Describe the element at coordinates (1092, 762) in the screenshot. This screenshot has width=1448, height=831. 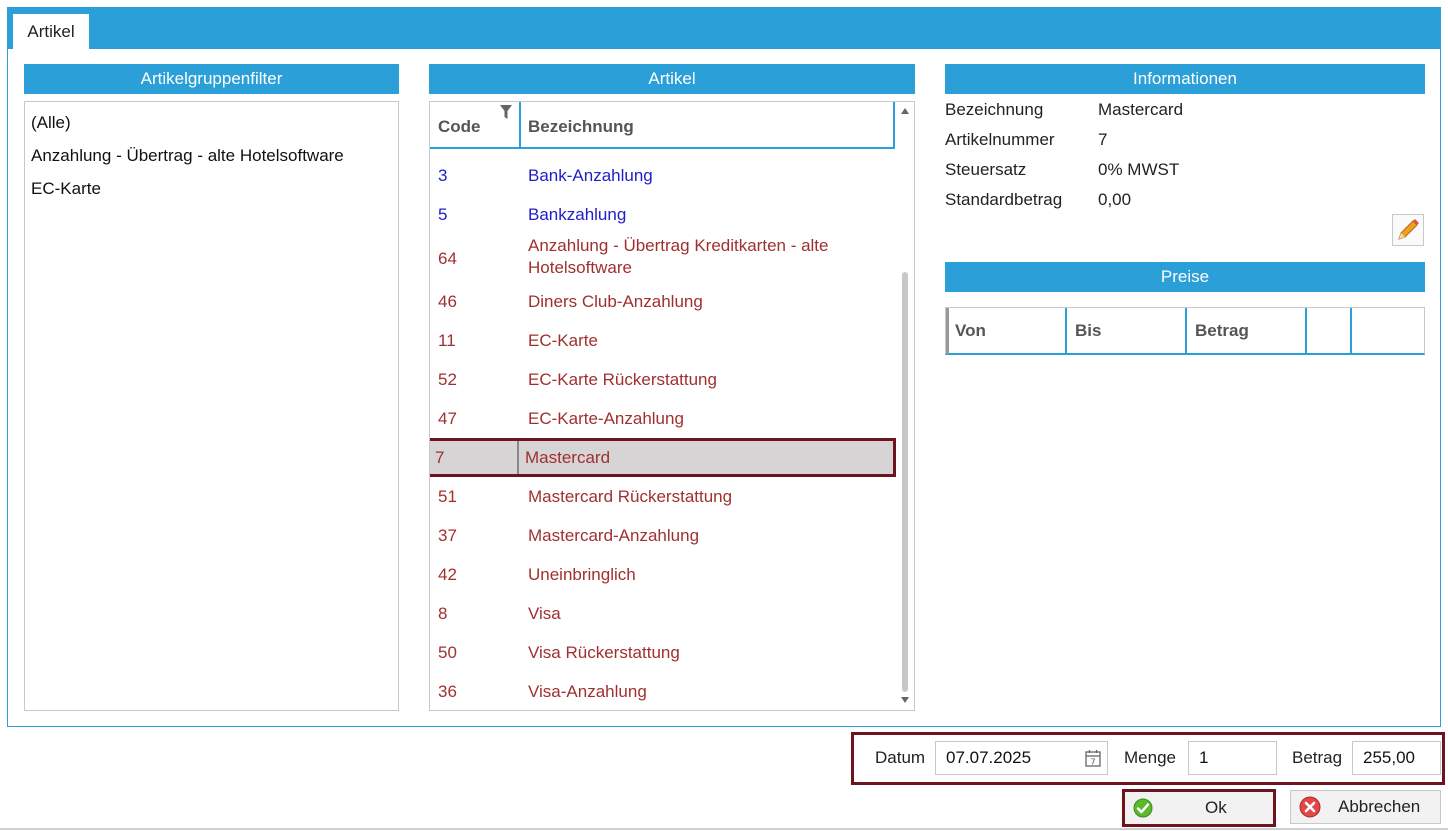
I see `svg-text: 7` at that location.